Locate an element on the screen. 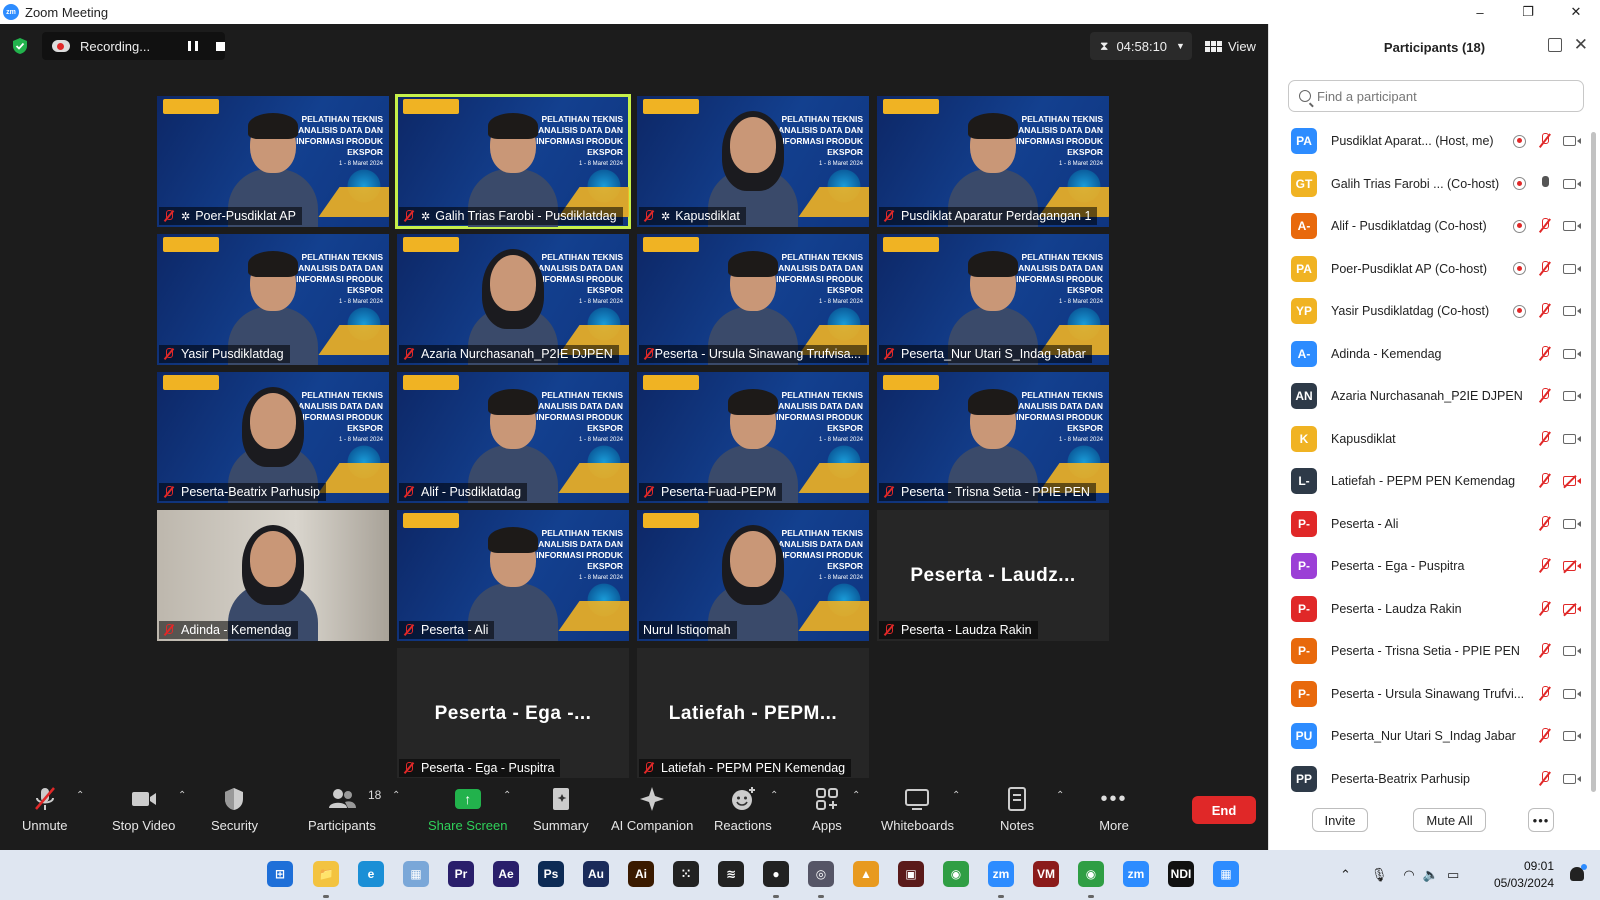 The image size is (1600, 900). participant-row: P- Peserta - Trisna Setia - PPIE PEN is located at coordinates (1427, 651).